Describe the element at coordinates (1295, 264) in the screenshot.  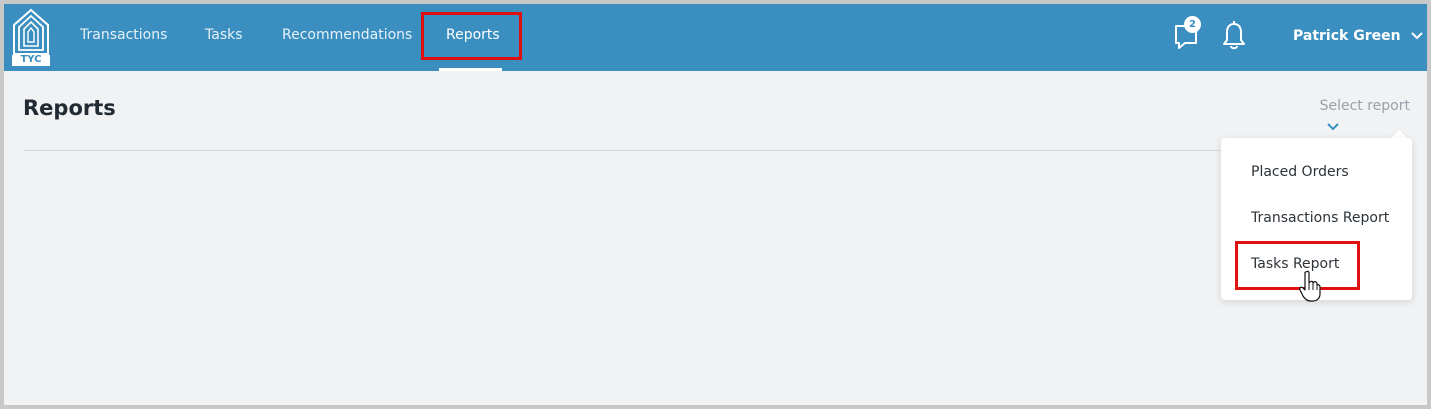
I see `menu-item-tasks-report: Tasks Report` at that location.